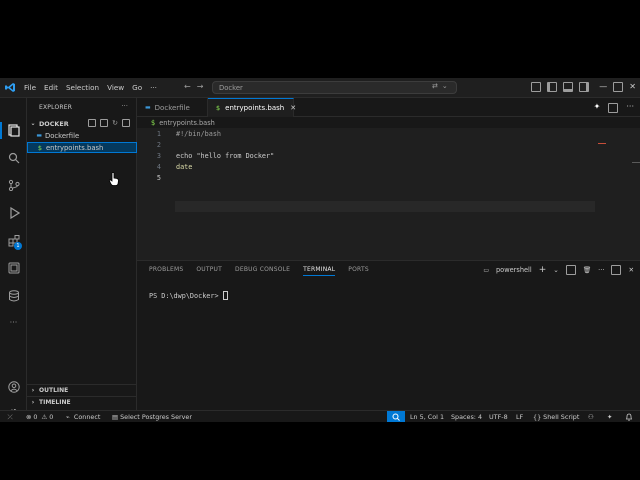 The height and width of the screenshot is (480, 640). I want to click on cursor-position: Ln 5, Col 1, so click(427, 417).